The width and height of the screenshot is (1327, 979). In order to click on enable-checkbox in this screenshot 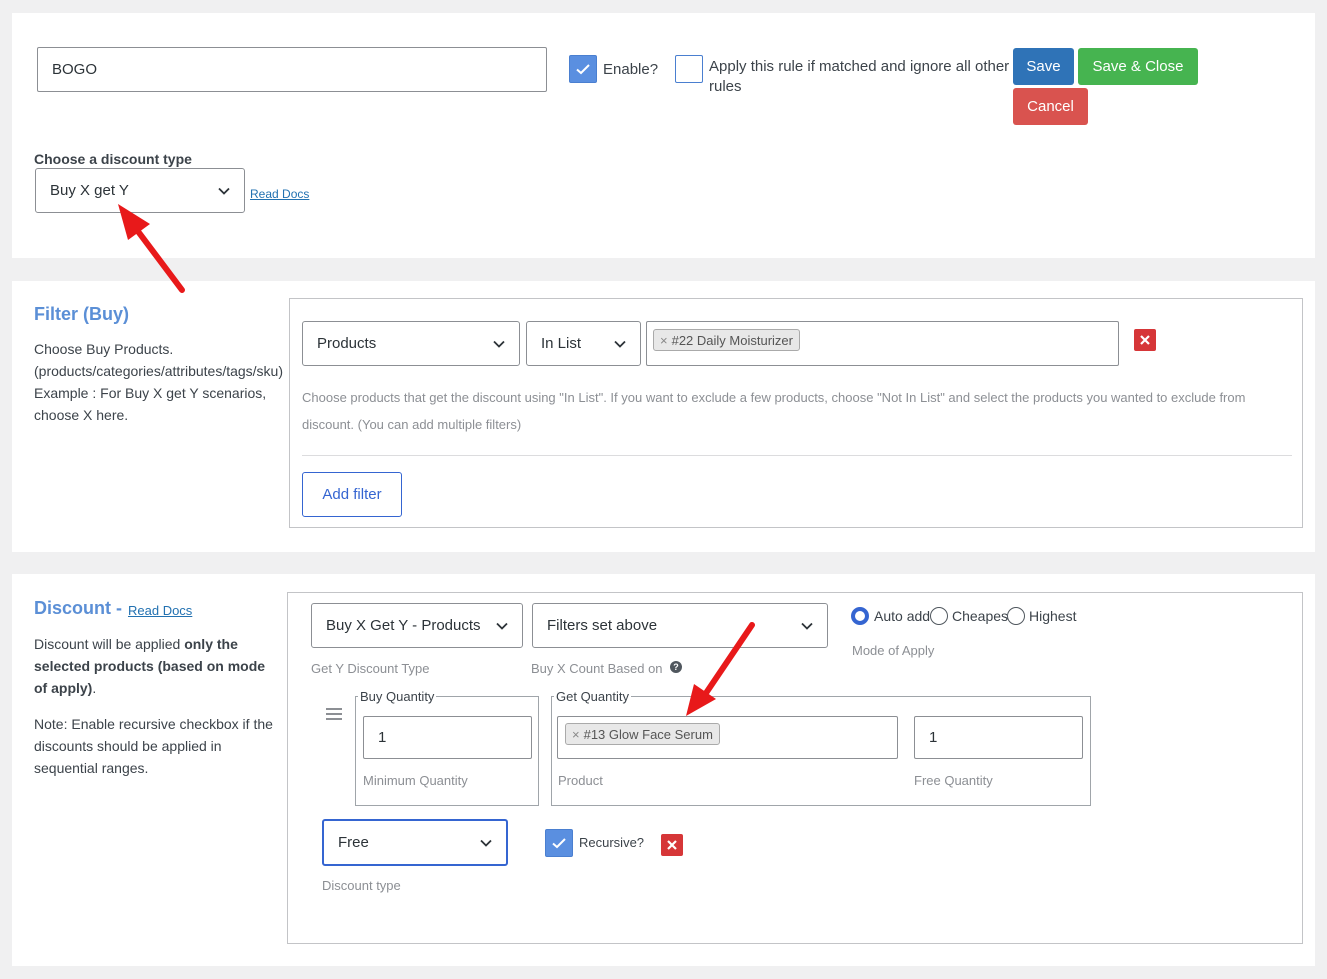, I will do `click(583, 69)`.